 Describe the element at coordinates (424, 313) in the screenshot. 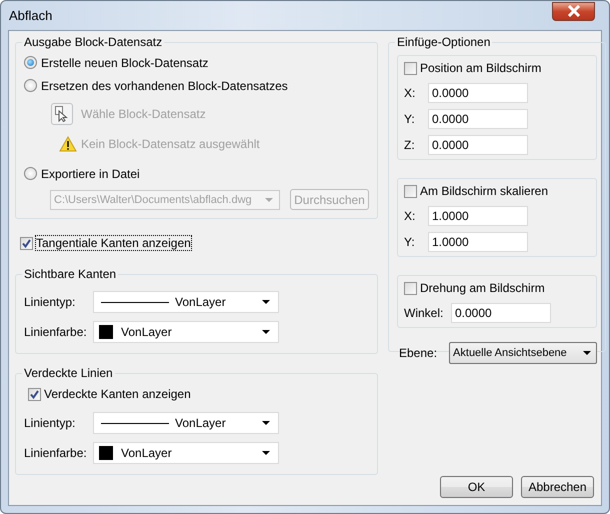

I see `field-label: Winkel:` at that location.